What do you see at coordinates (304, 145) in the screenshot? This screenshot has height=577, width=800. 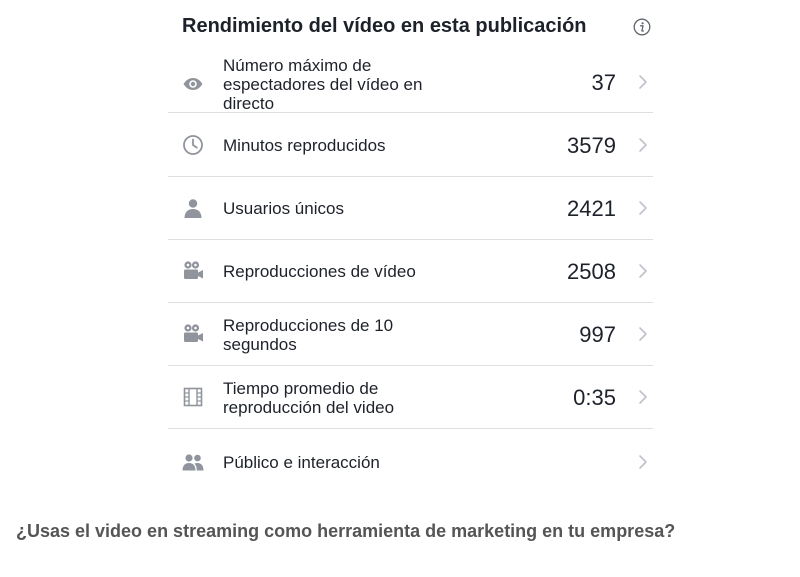 I see `metric-label: Minutos reproducidos` at bounding box center [304, 145].